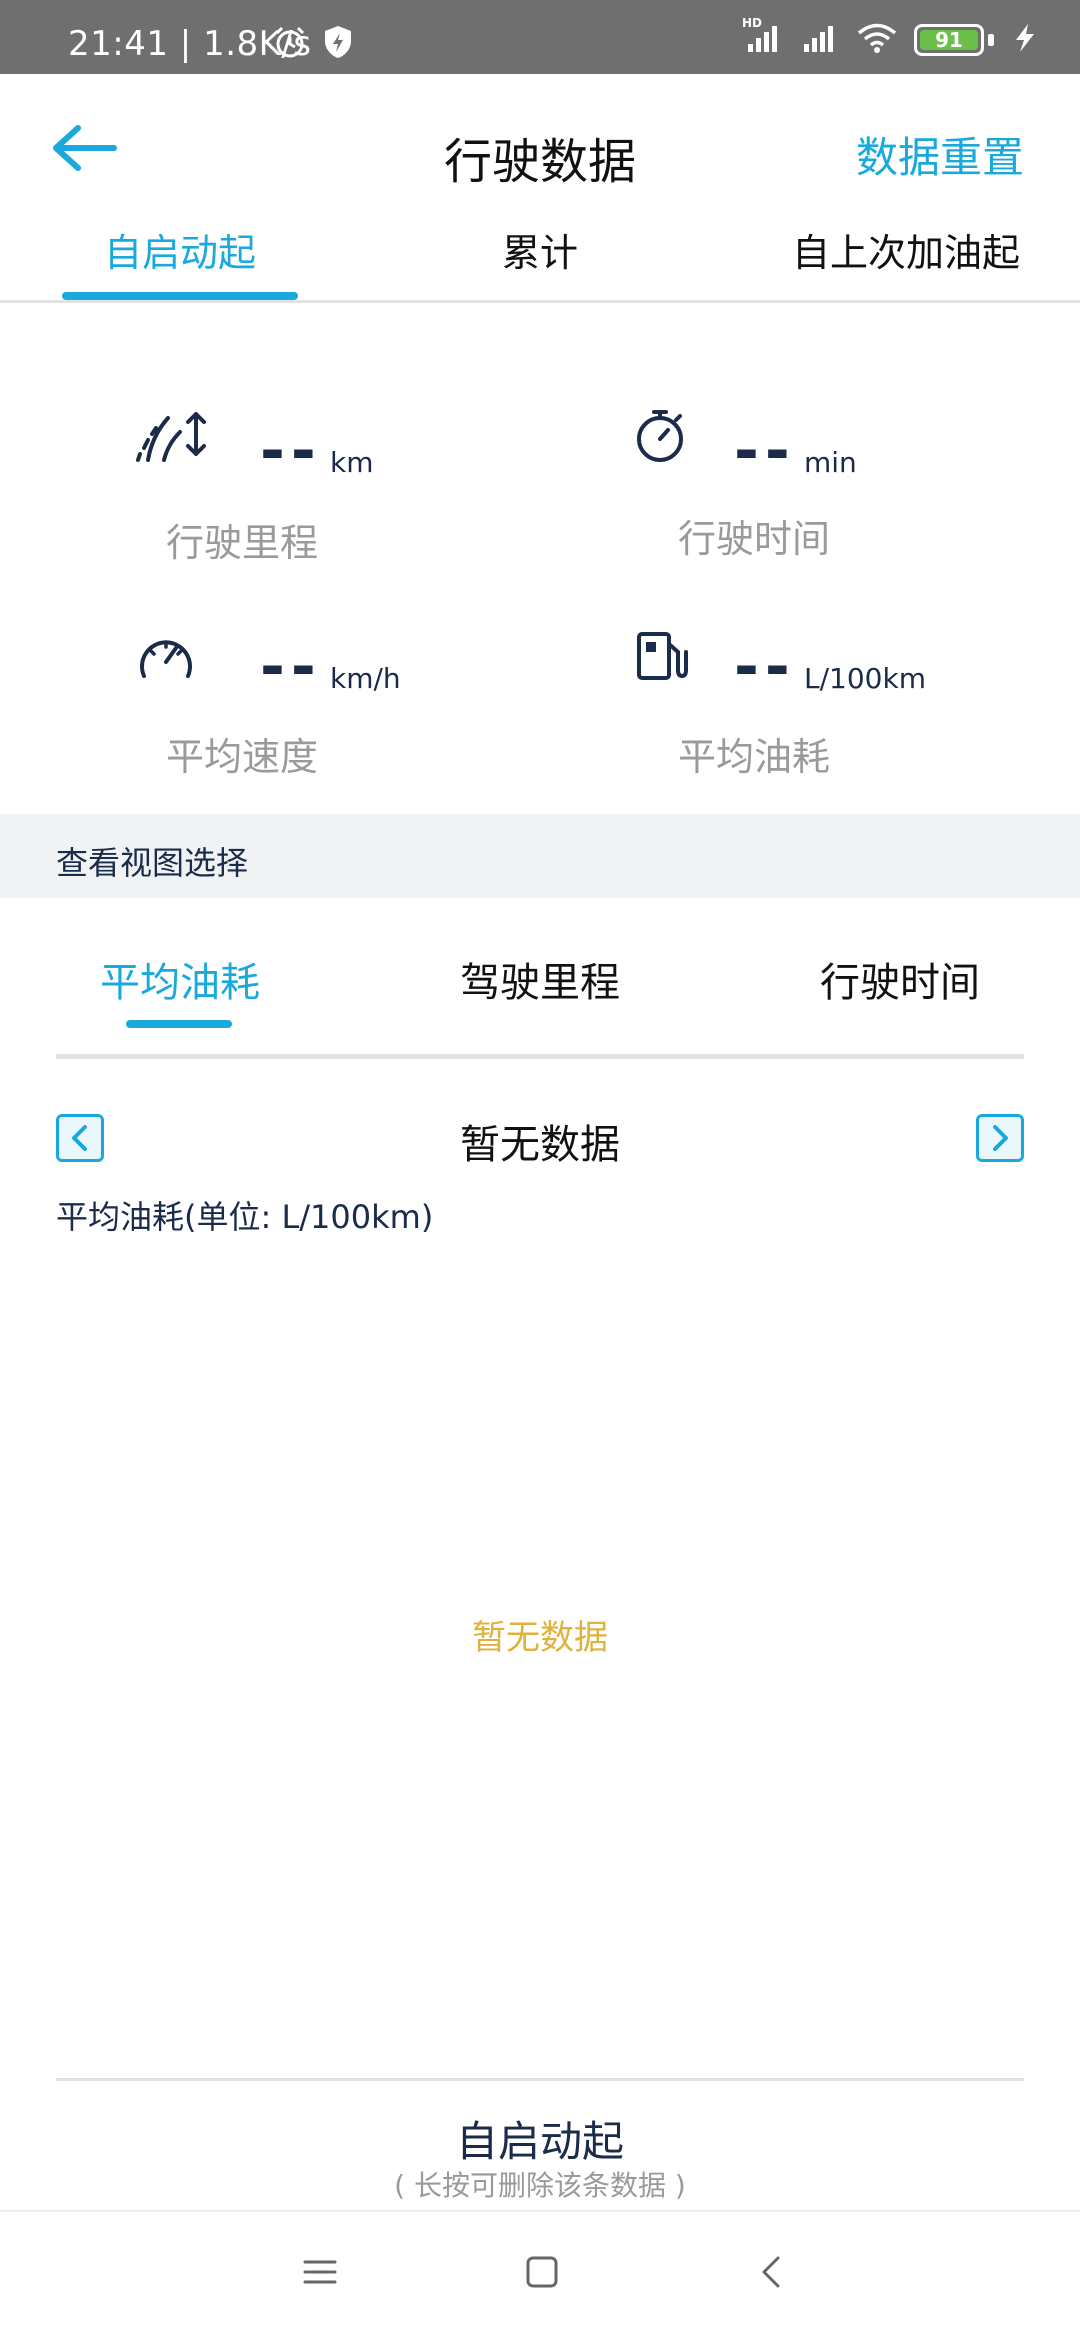  I want to click on chart-unit-label: 平均油耗(单位: L/100km), so click(245, 1217).